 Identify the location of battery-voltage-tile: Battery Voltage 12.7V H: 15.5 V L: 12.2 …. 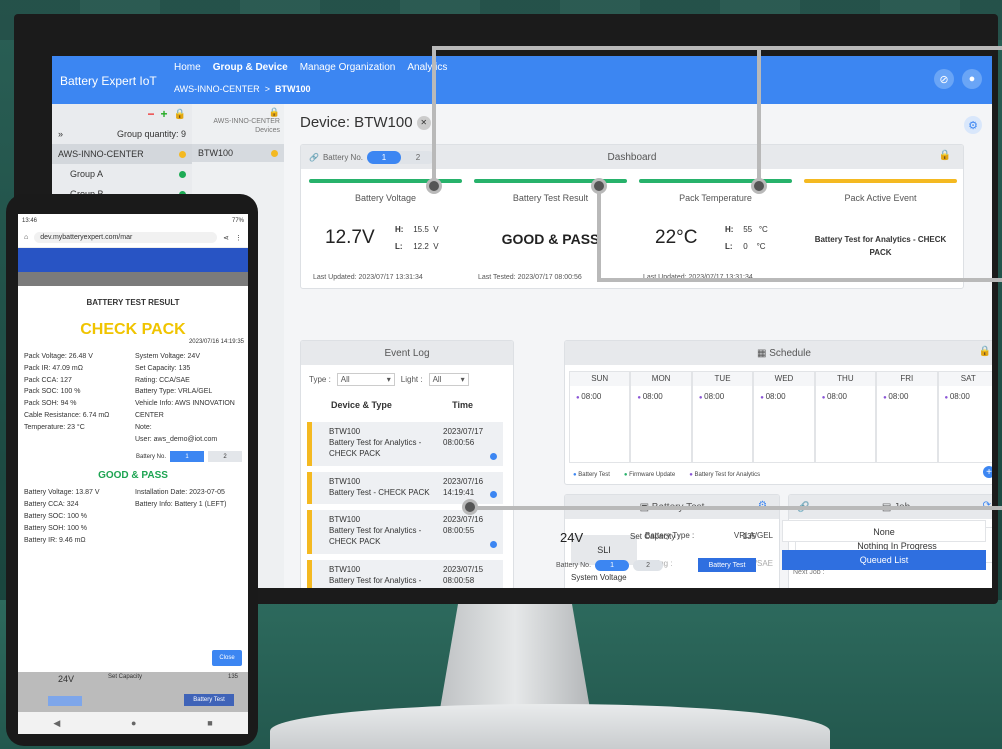
(385, 232).